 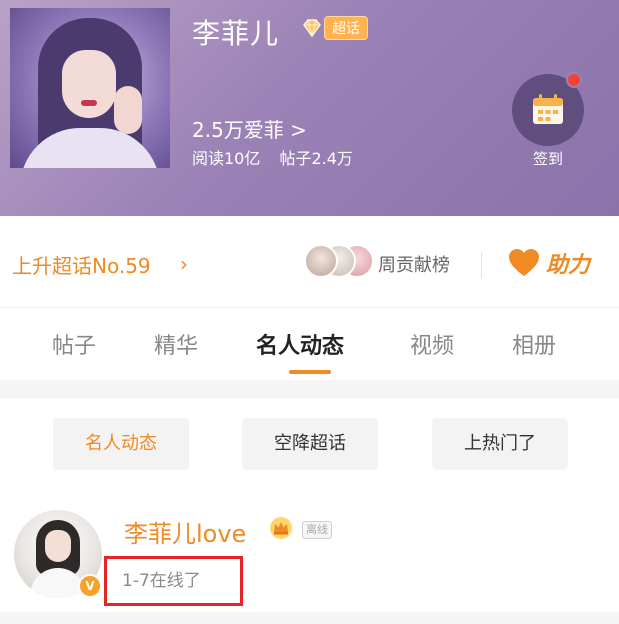 What do you see at coordinates (90, 586) in the screenshot?
I see `verified-badge-icon: V` at bounding box center [90, 586].